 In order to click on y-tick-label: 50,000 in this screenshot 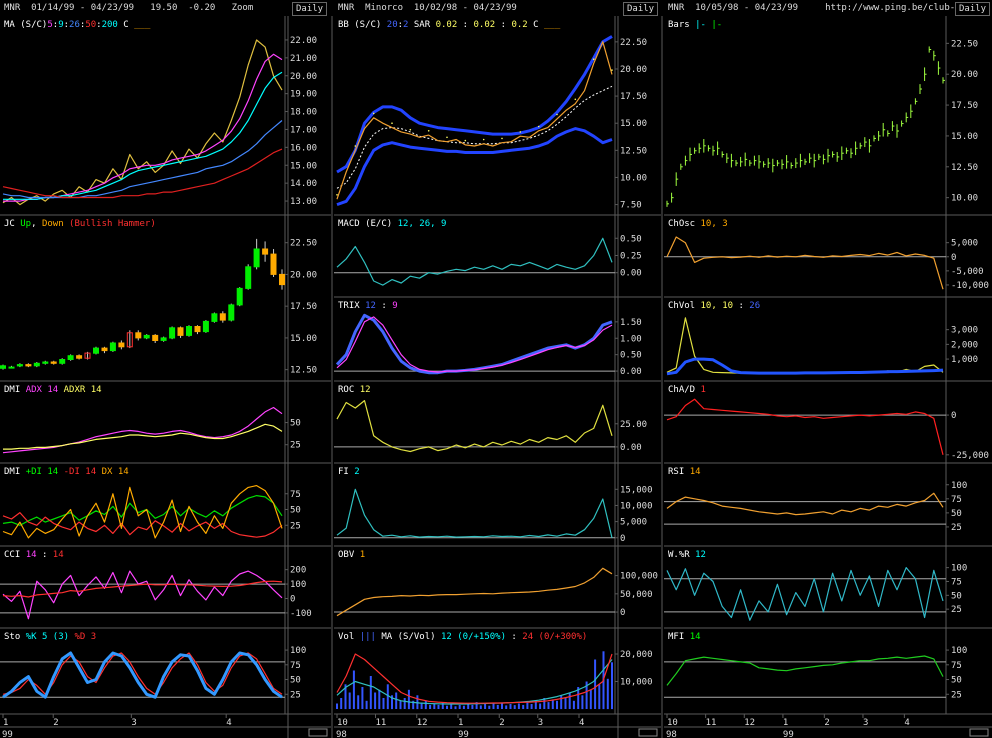, I will do `click(636, 595)`.